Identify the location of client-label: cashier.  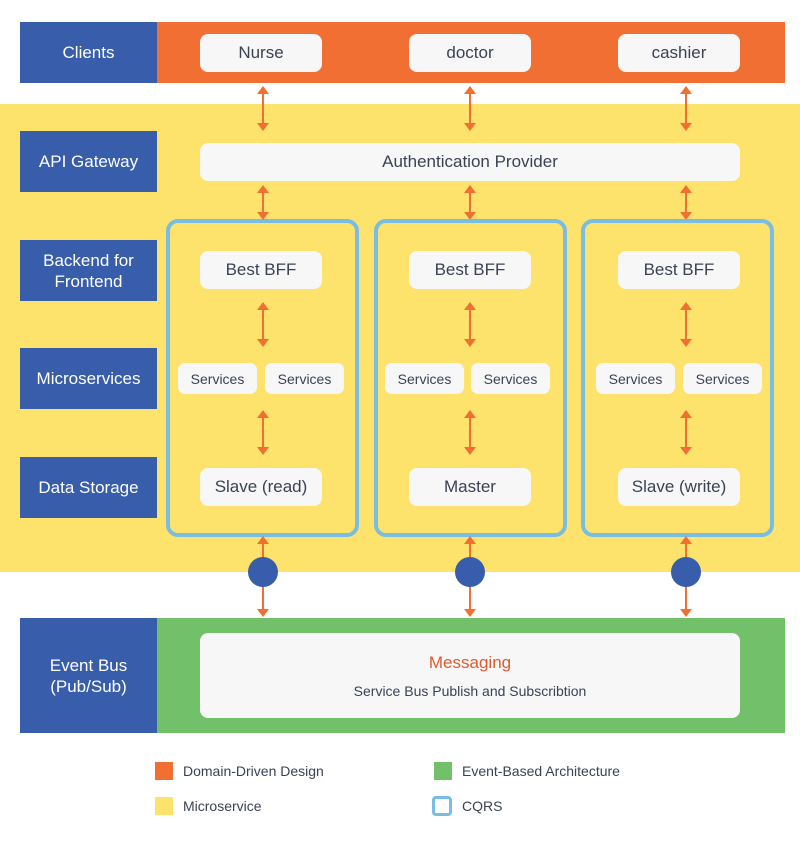
(679, 52).